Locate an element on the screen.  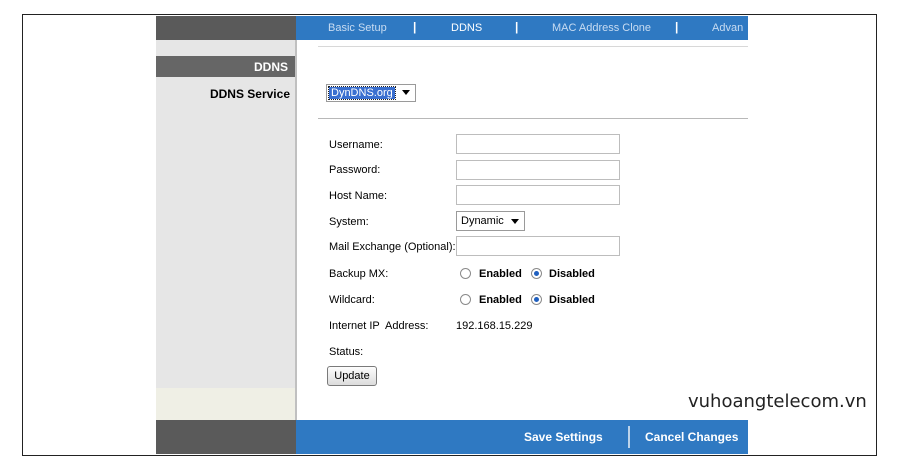
tab-advanced: Advan is located at coordinates (727, 28).